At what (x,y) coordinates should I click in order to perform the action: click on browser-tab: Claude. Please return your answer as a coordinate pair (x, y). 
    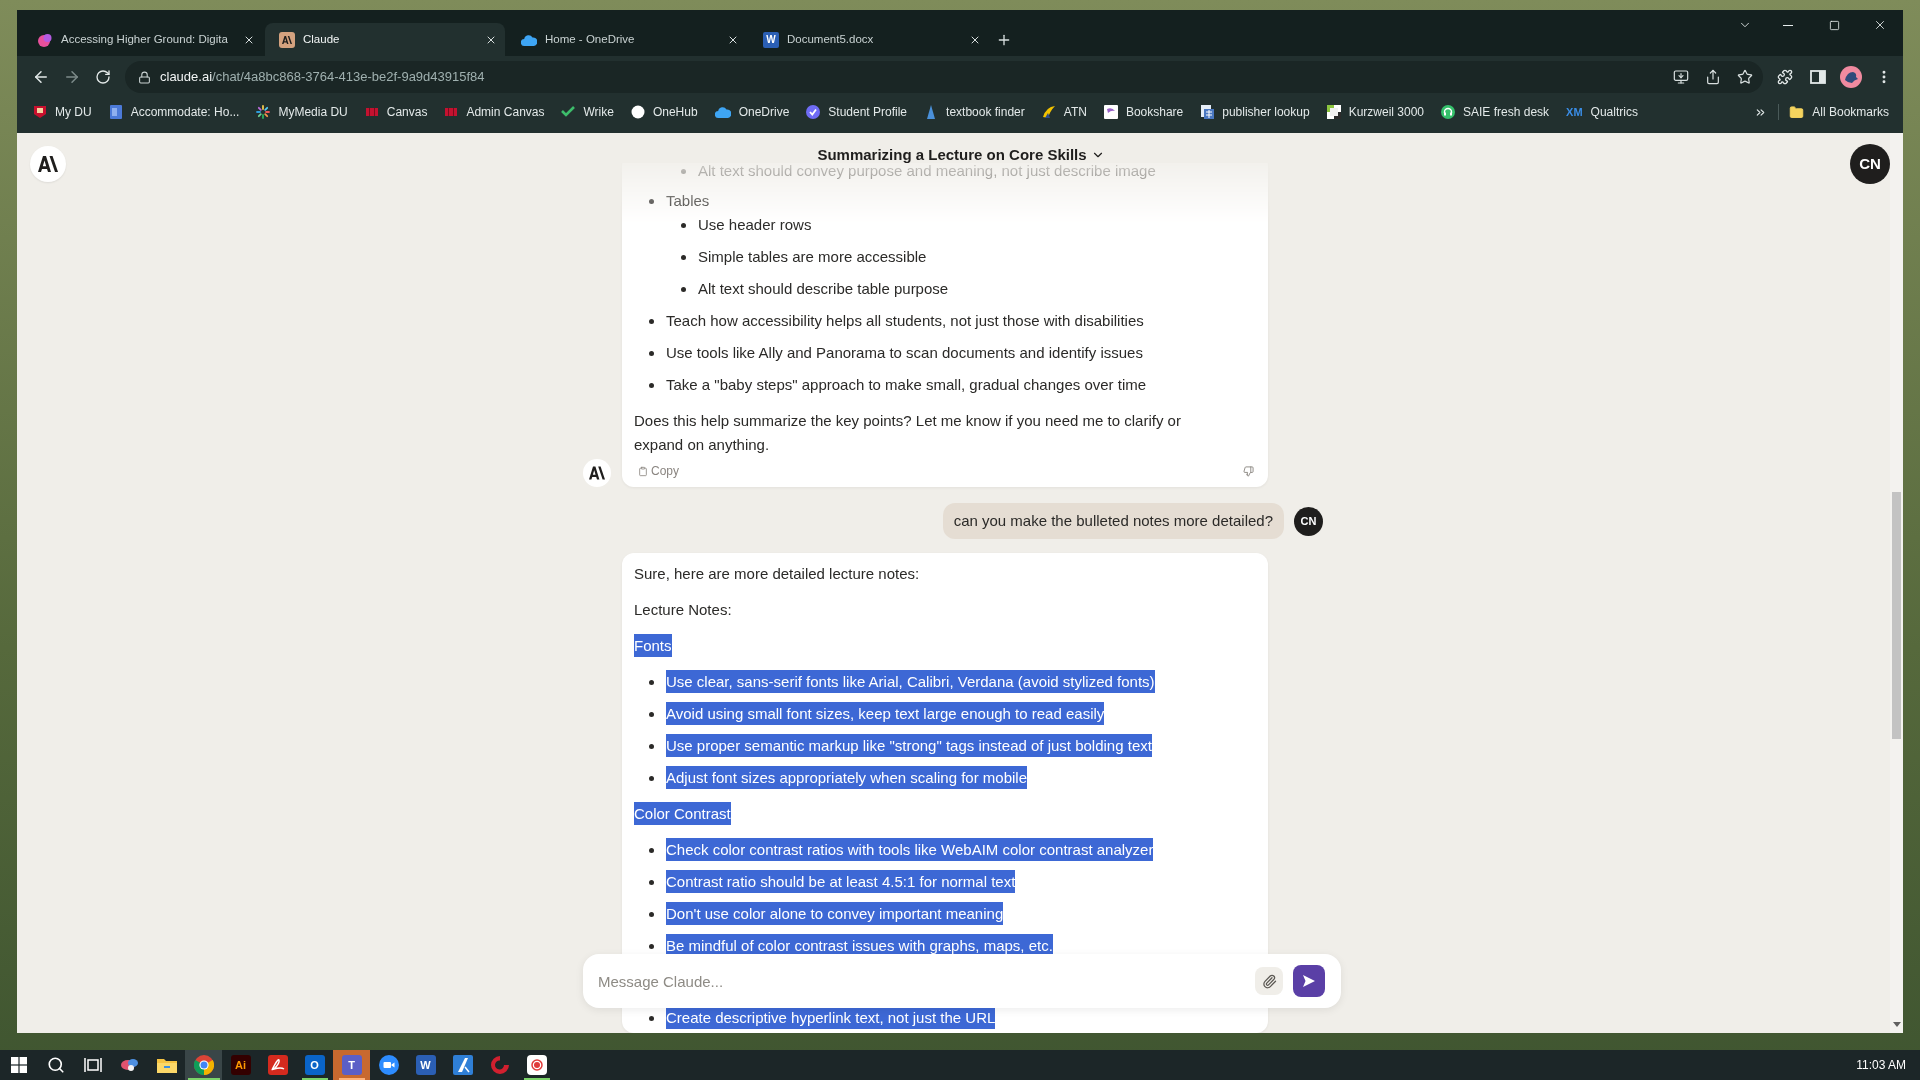
    Looking at the image, I should click on (385, 39).